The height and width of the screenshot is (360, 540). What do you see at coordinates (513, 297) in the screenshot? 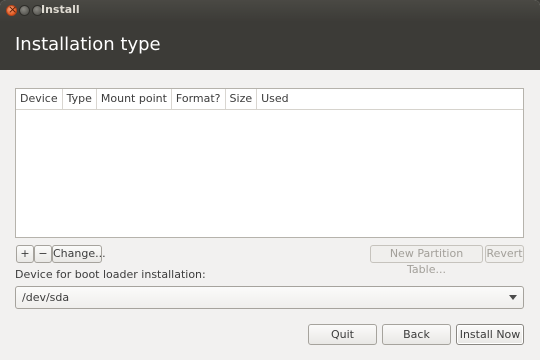
I see `chevron-down-icon` at bounding box center [513, 297].